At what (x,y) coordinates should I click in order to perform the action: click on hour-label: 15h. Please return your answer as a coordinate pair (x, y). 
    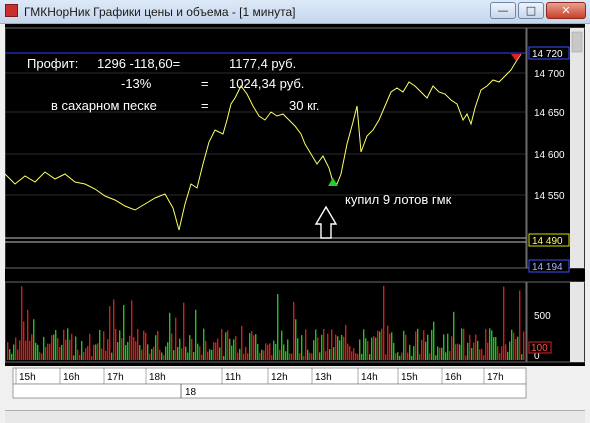
    Looking at the image, I should click on (27, 377).